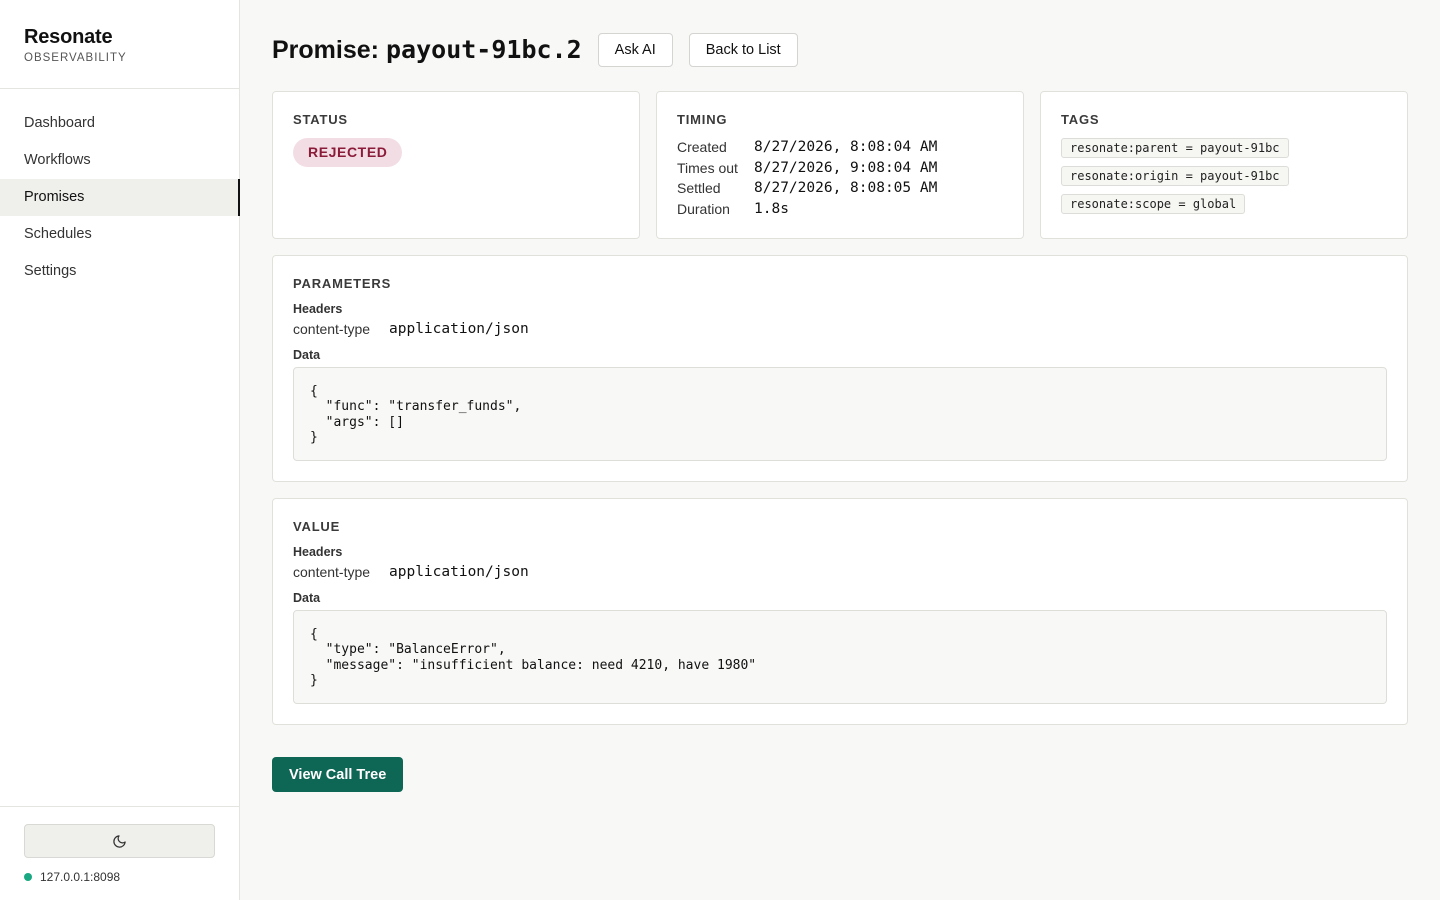 This screenshot has height=900, width=1440. Describe the element at coordinates (702, 119) in the screenshot. I see `timing-heading: TIMING` at that location.